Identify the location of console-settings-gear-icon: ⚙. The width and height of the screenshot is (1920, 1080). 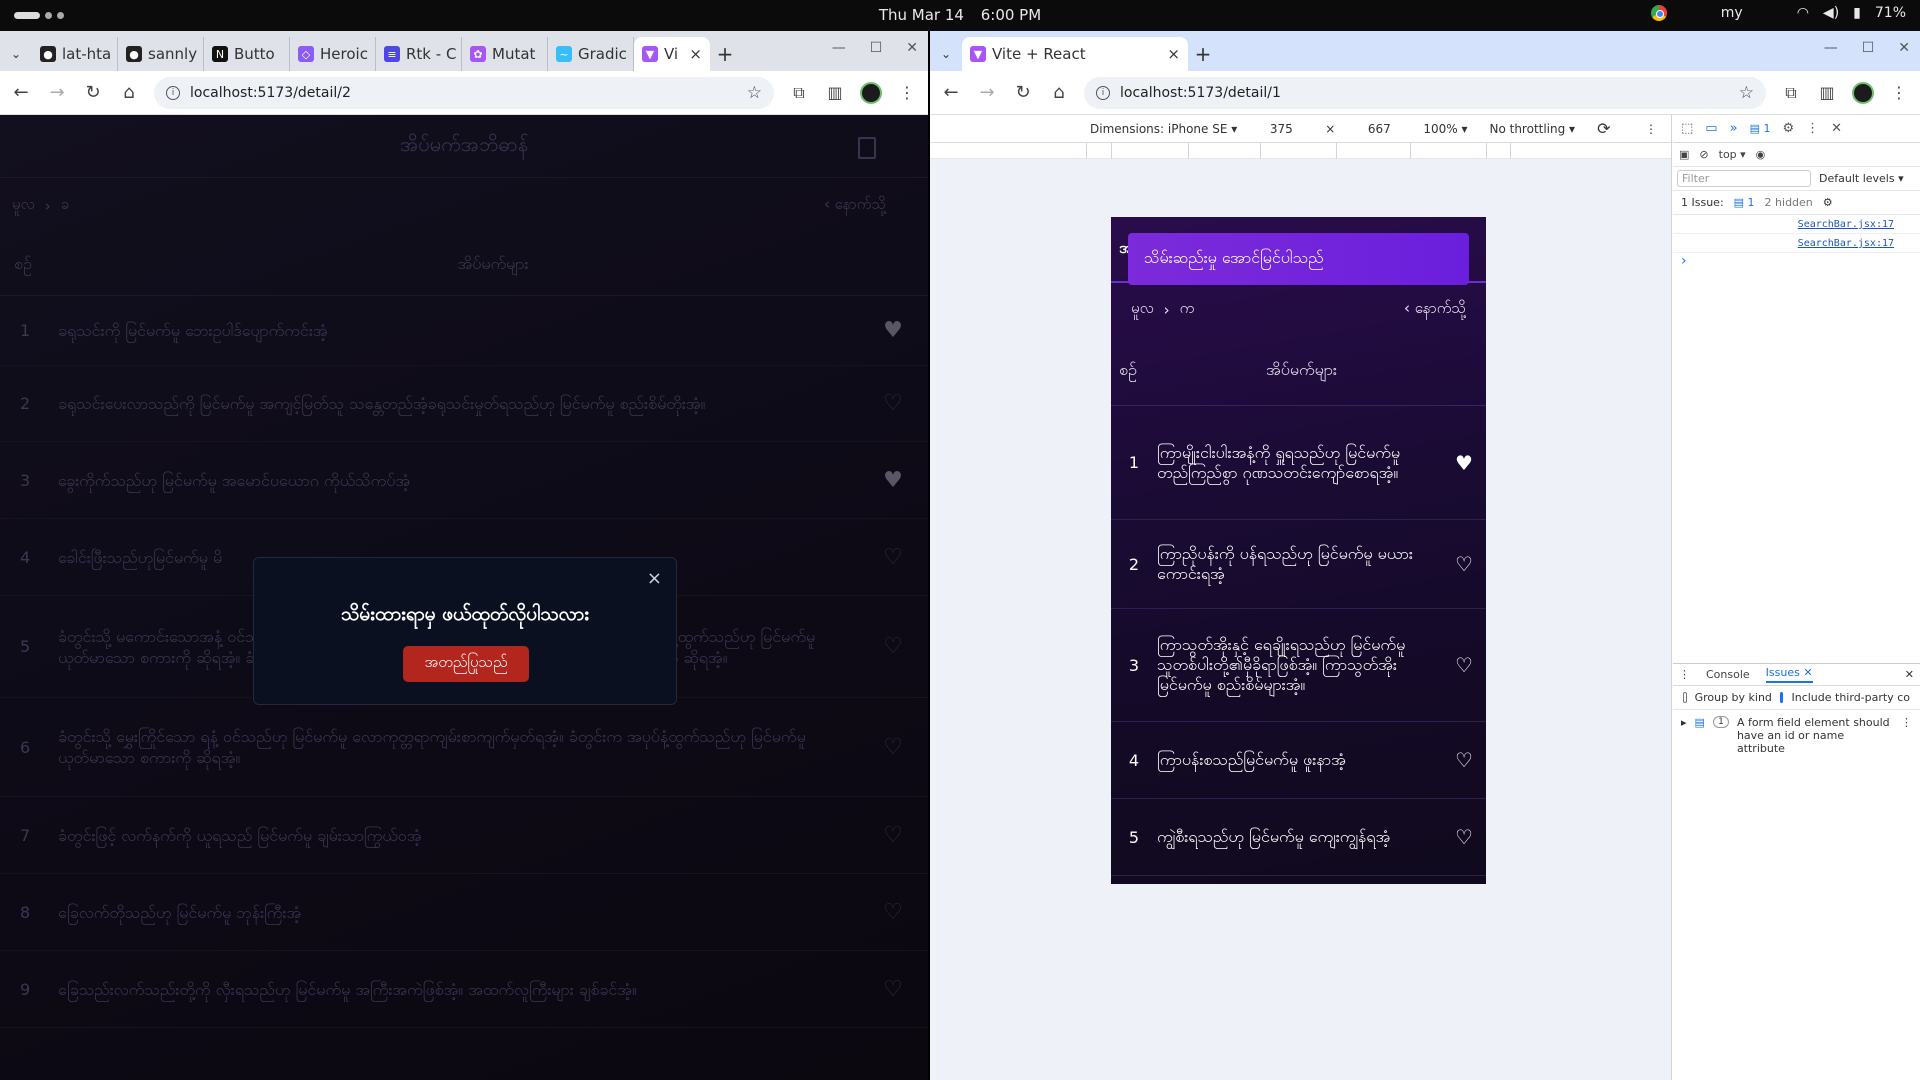
(1828, 202).